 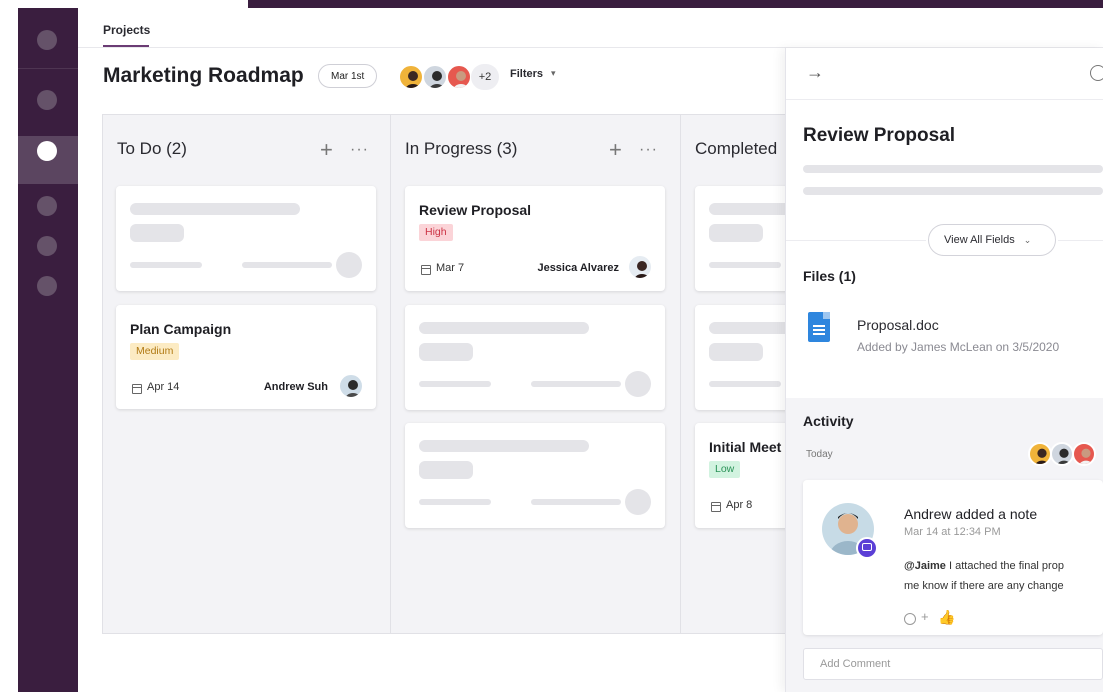 What do you see at coordinates (553, 73) in the screenshot?
I see `chevron-down-icon: ▾` at bounding box center [553, 73].